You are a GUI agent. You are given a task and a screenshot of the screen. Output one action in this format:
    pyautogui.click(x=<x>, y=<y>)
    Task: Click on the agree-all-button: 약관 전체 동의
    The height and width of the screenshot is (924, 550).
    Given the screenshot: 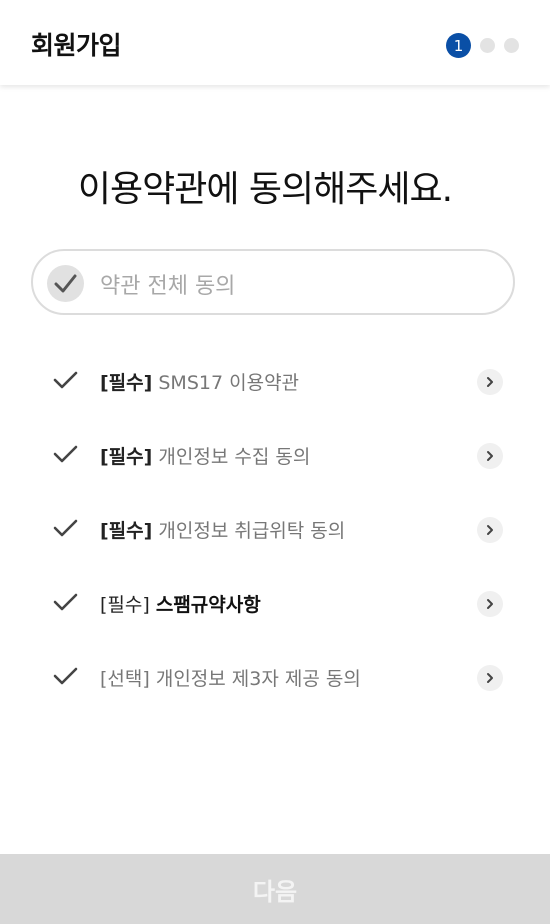 What is the action you would take?
    pyautogui.click(x=273, y=282)
    